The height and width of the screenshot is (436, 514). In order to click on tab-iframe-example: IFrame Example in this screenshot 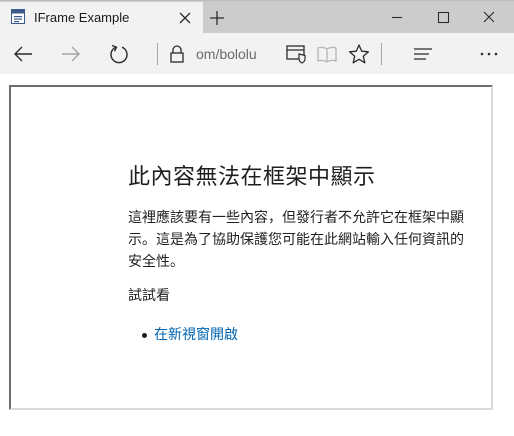, I will do `click(101, 18)`.